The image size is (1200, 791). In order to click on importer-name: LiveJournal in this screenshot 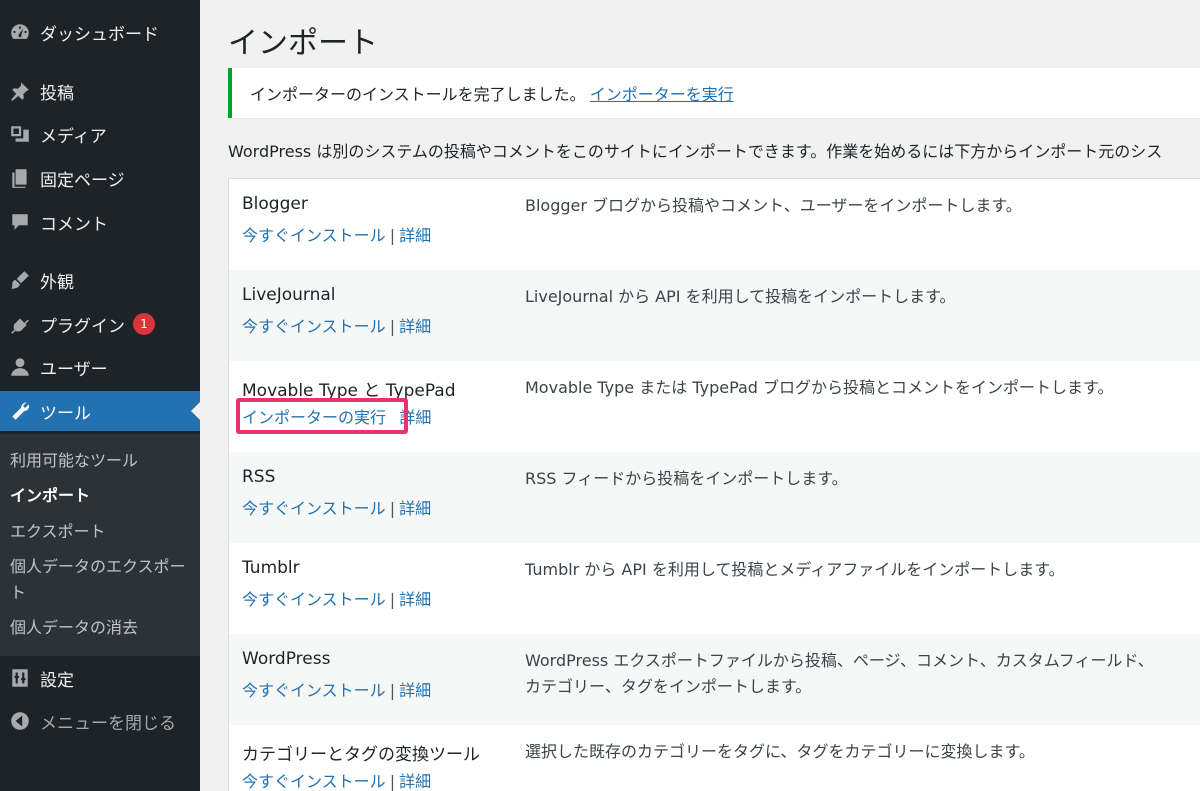, I will do `click(289, 295)`.